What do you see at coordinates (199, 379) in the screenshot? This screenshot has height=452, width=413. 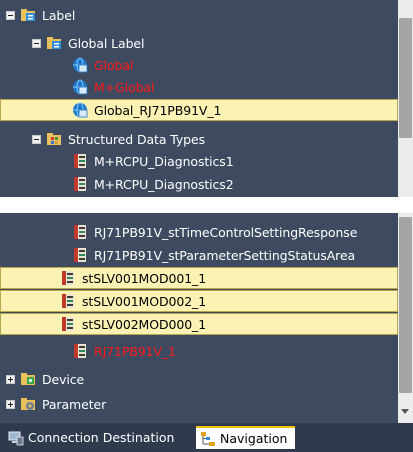 I see `tree-node-device: Device` at bounding box center [199, 379].